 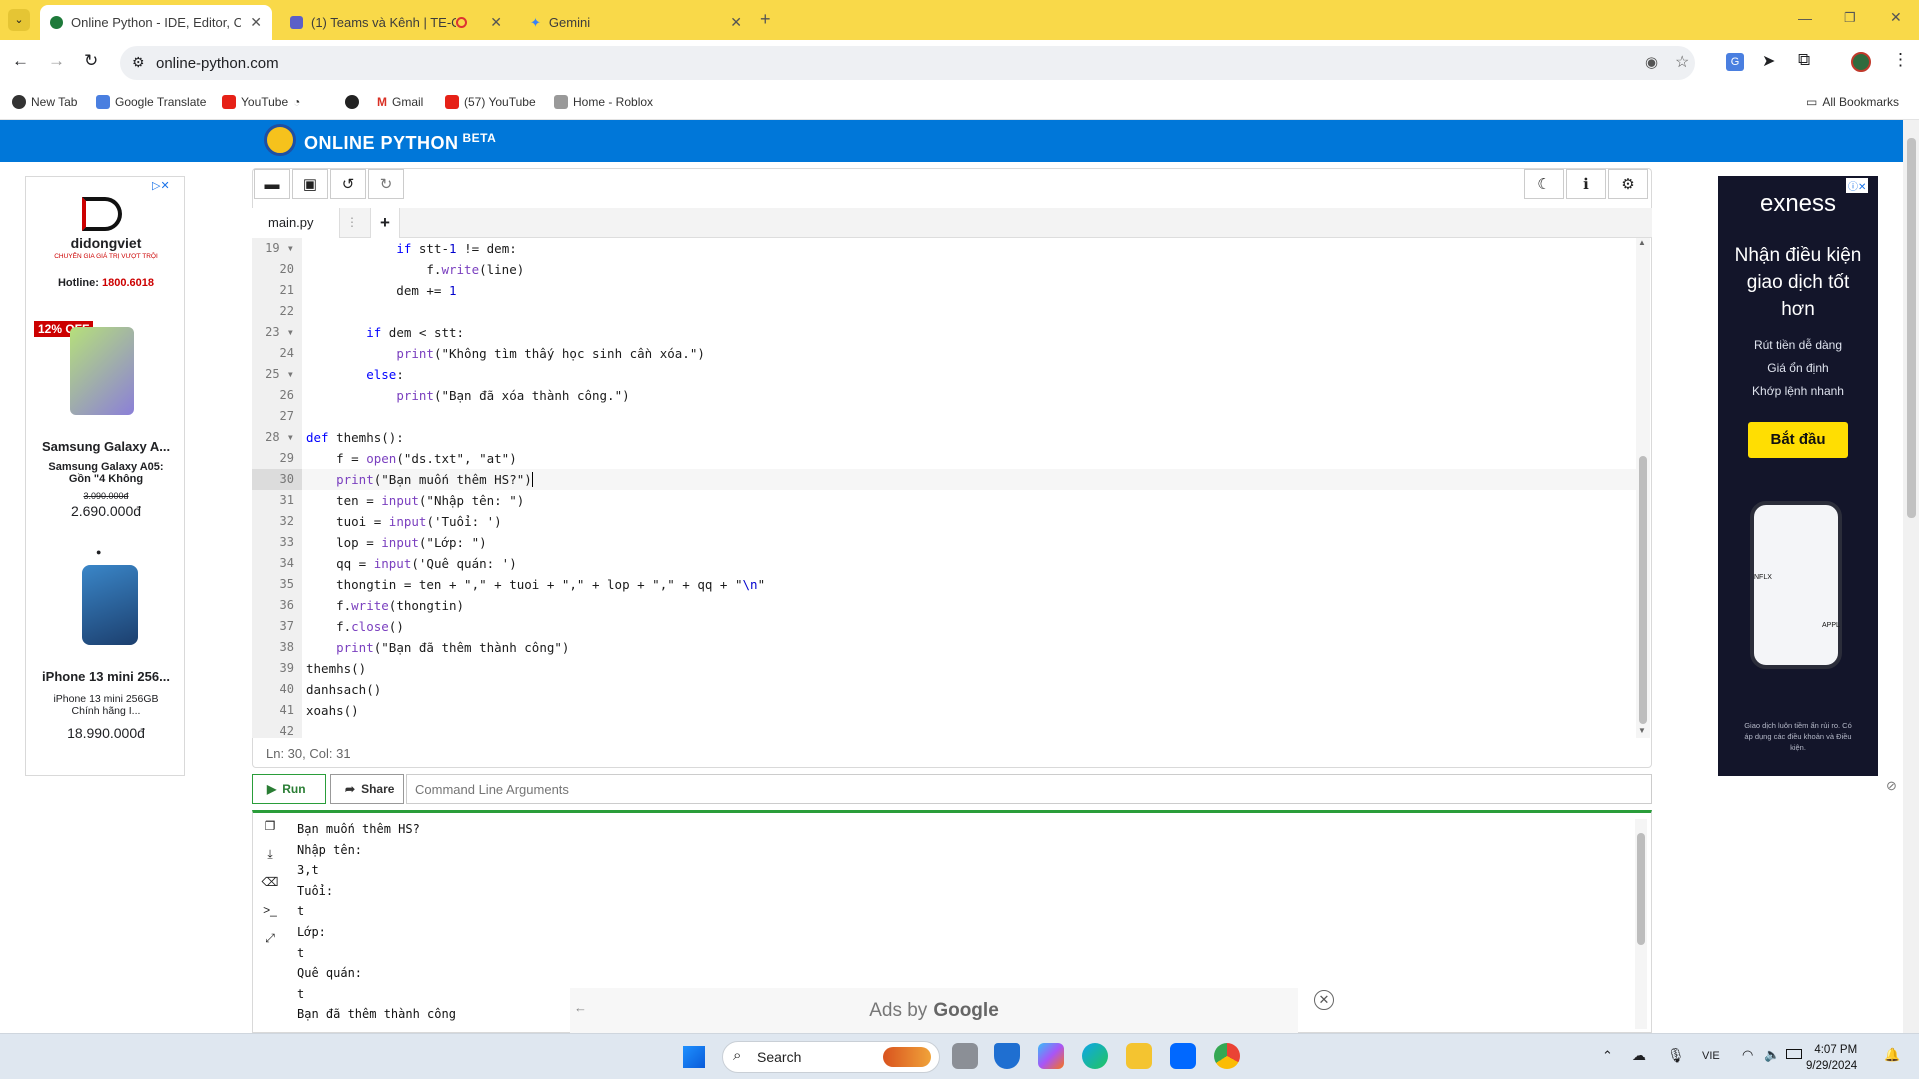 I want to click on restore-icon: ❐, so click(x=1850, y=18).